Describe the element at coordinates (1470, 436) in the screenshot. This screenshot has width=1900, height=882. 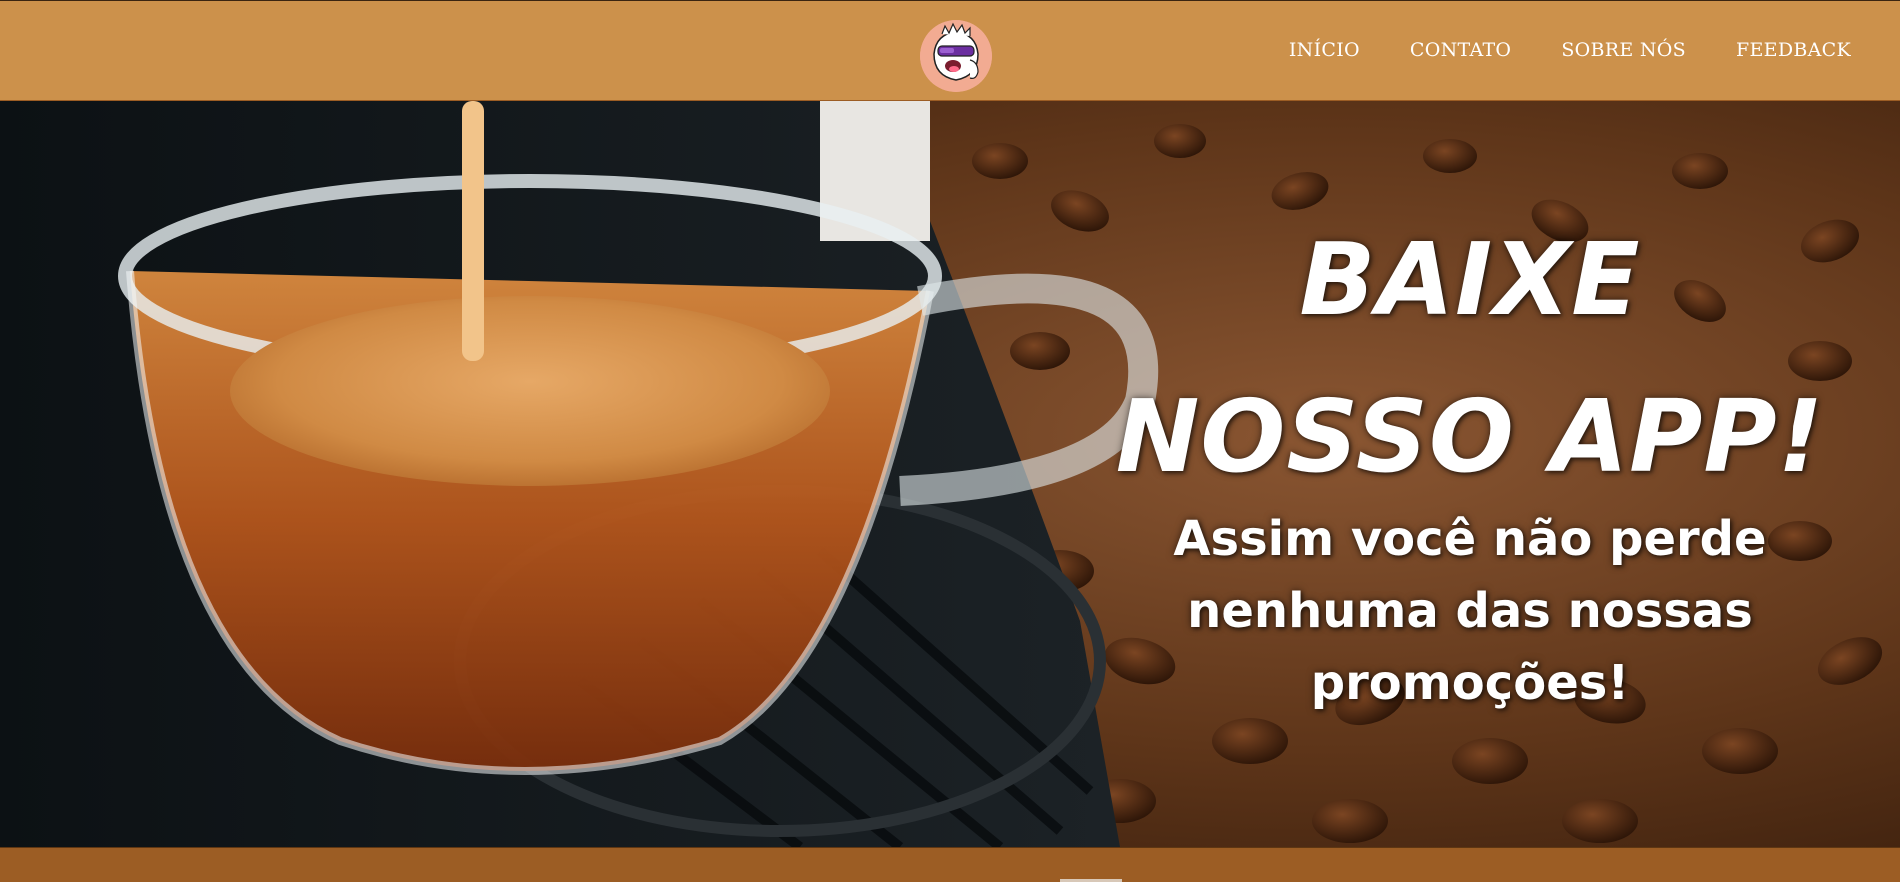
I see `headline-line-2: NOSSO APP!` at that location.